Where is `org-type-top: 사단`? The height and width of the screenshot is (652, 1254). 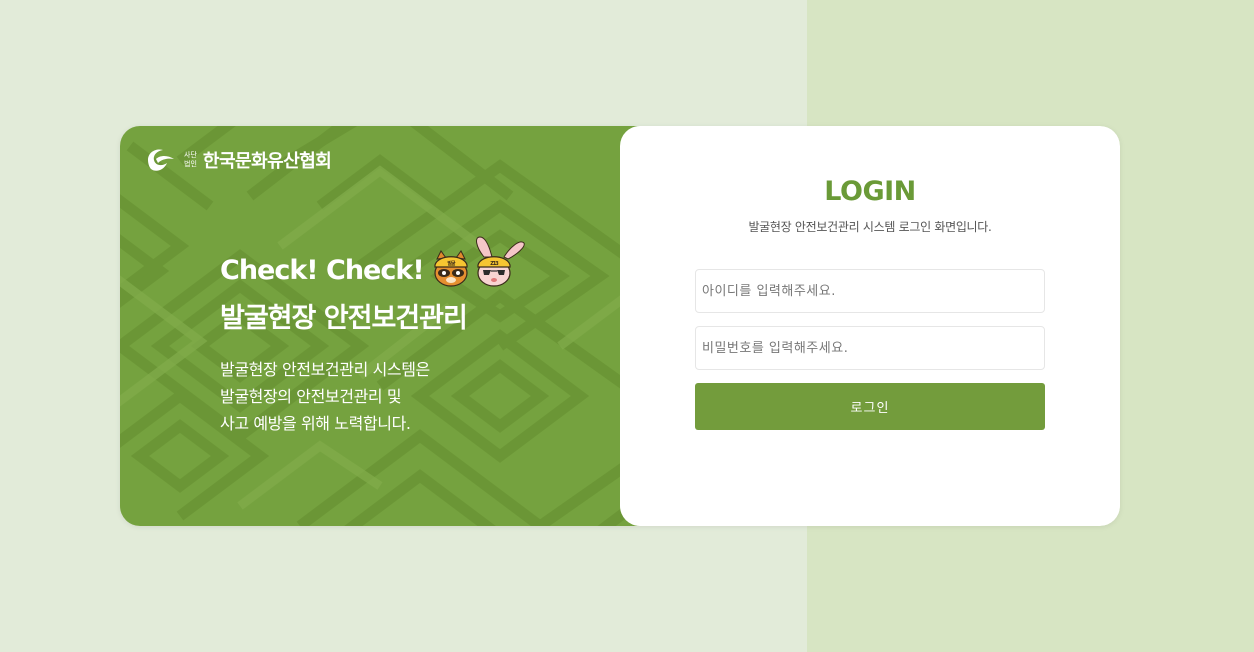
org-type-top: 사단 is located at coordinates (190, 155).